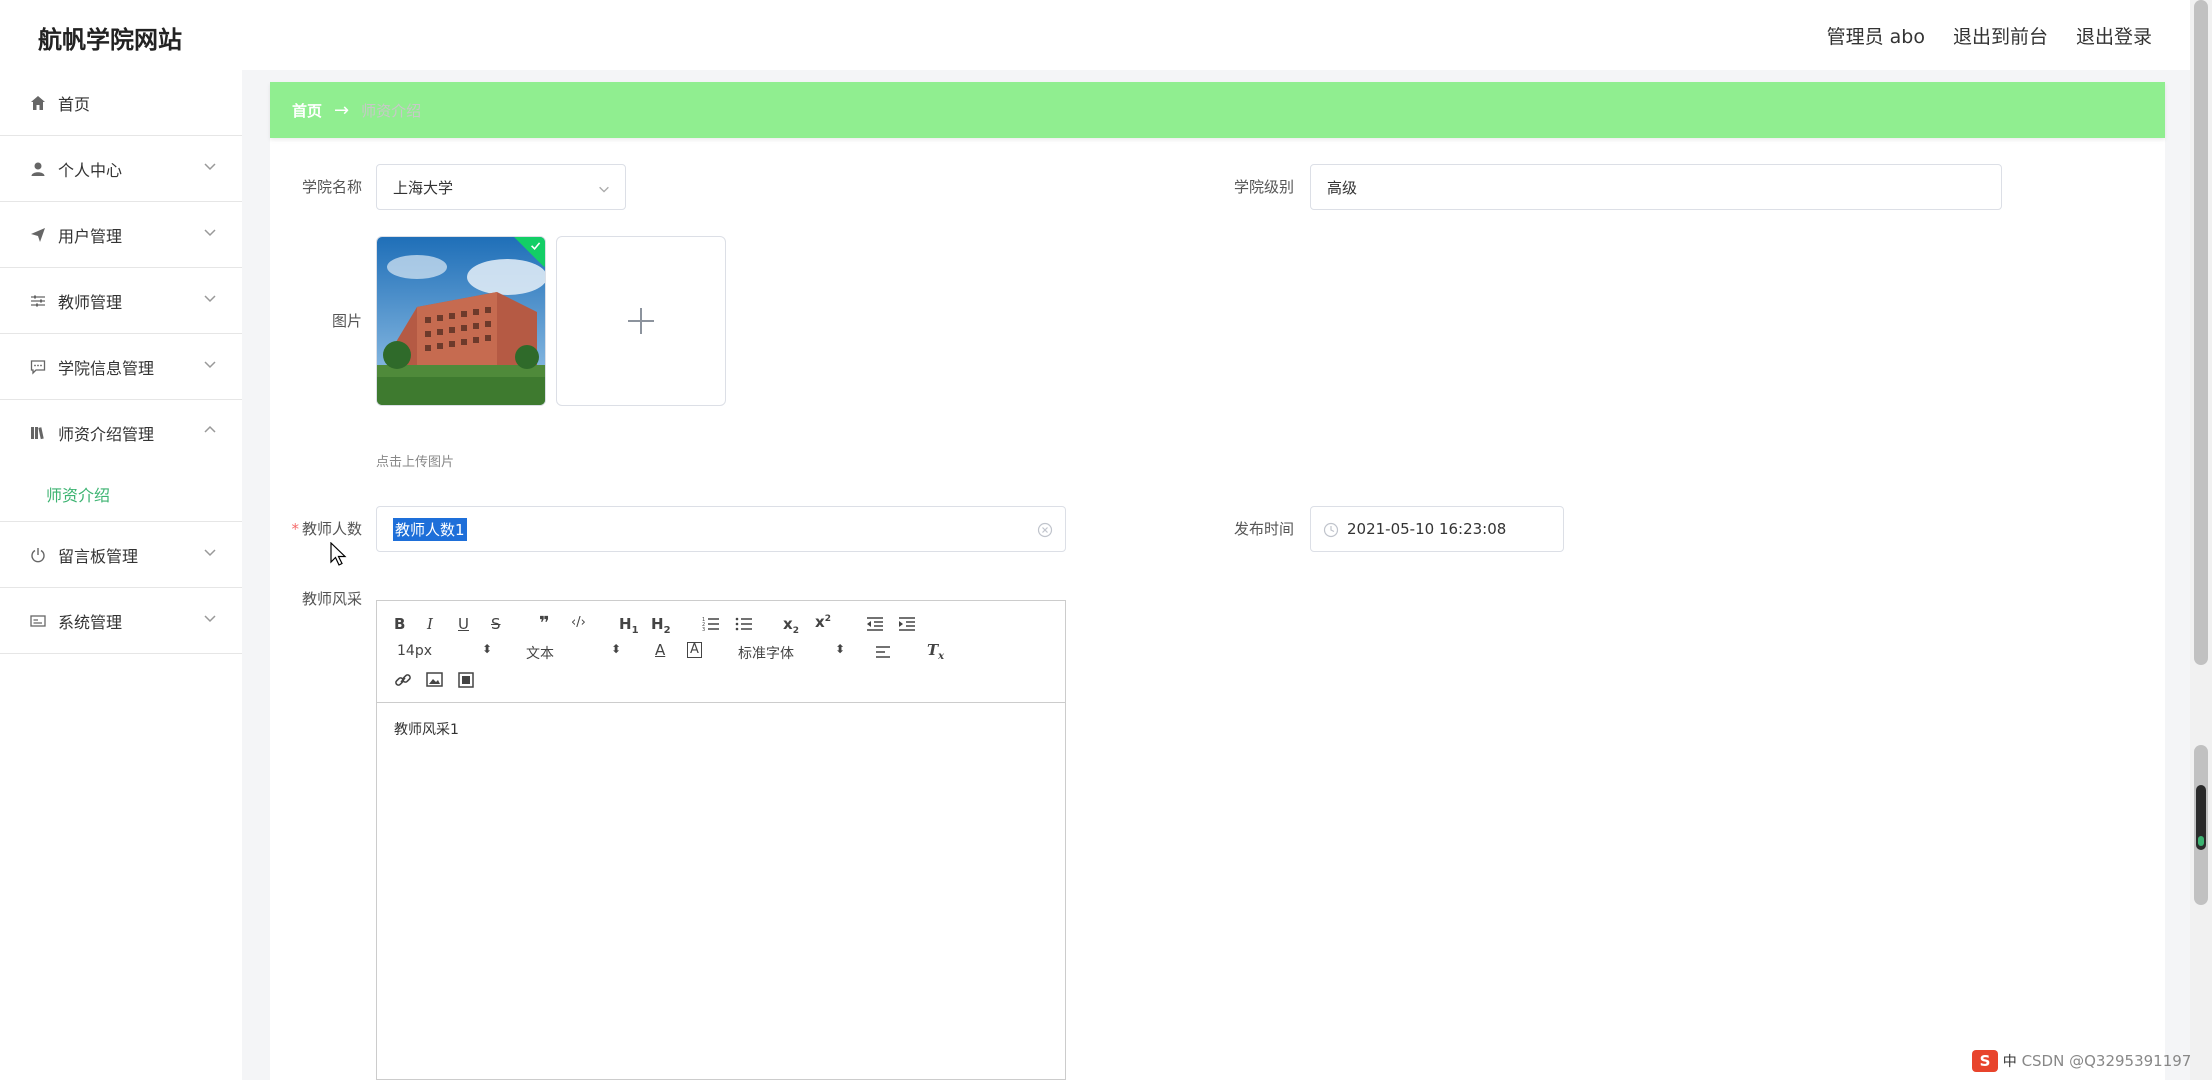 This screenshot has height=1080, width=2212. What do you see at coordinates (414, 651) in the screenshot?
I see `font-size-select: 14px` at bounding box center [414, 651].